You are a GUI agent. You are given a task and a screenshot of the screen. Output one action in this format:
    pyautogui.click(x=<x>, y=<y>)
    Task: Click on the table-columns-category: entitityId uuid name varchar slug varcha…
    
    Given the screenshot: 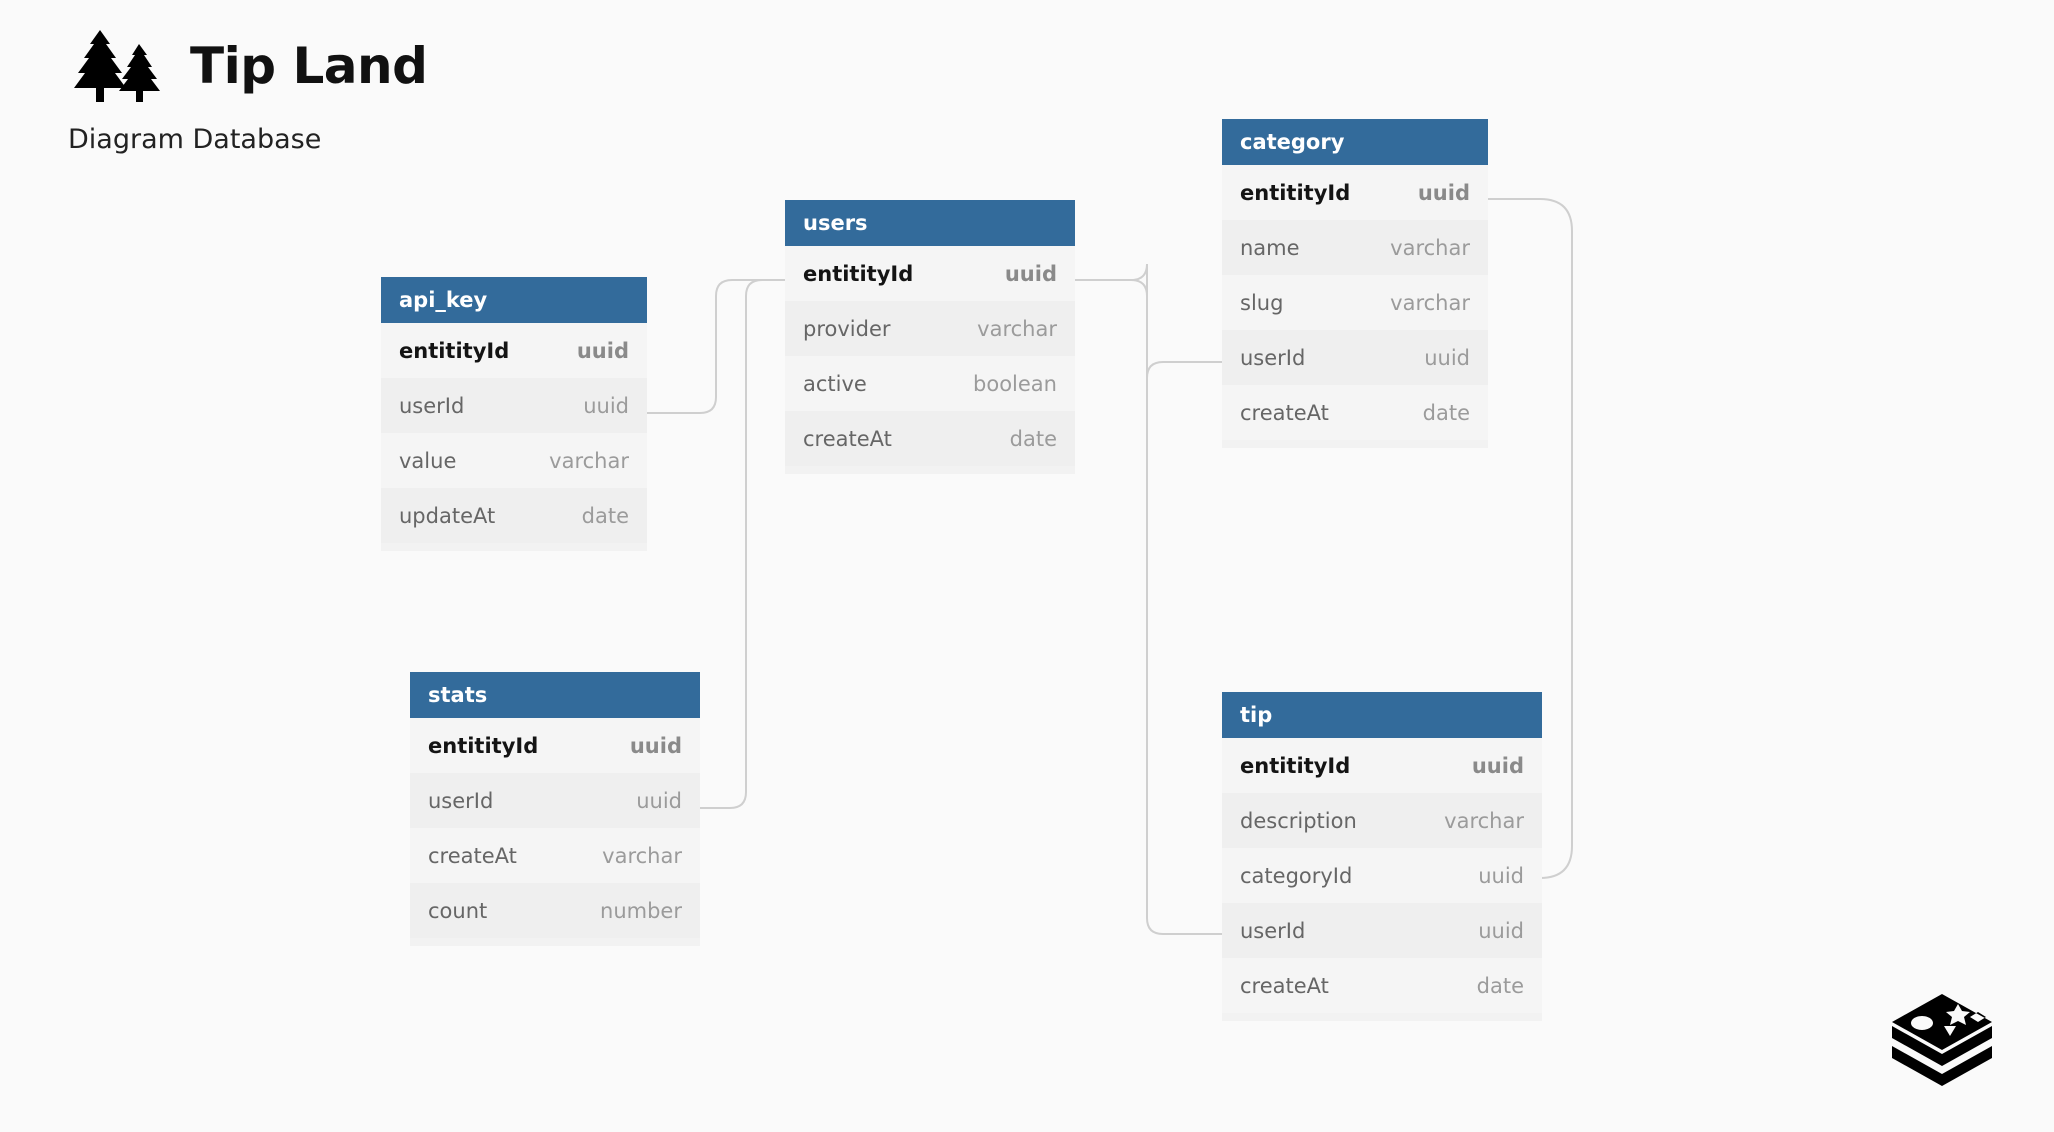 What is the action you would take?
    pyautogui.click(x=1355, y=306)
    